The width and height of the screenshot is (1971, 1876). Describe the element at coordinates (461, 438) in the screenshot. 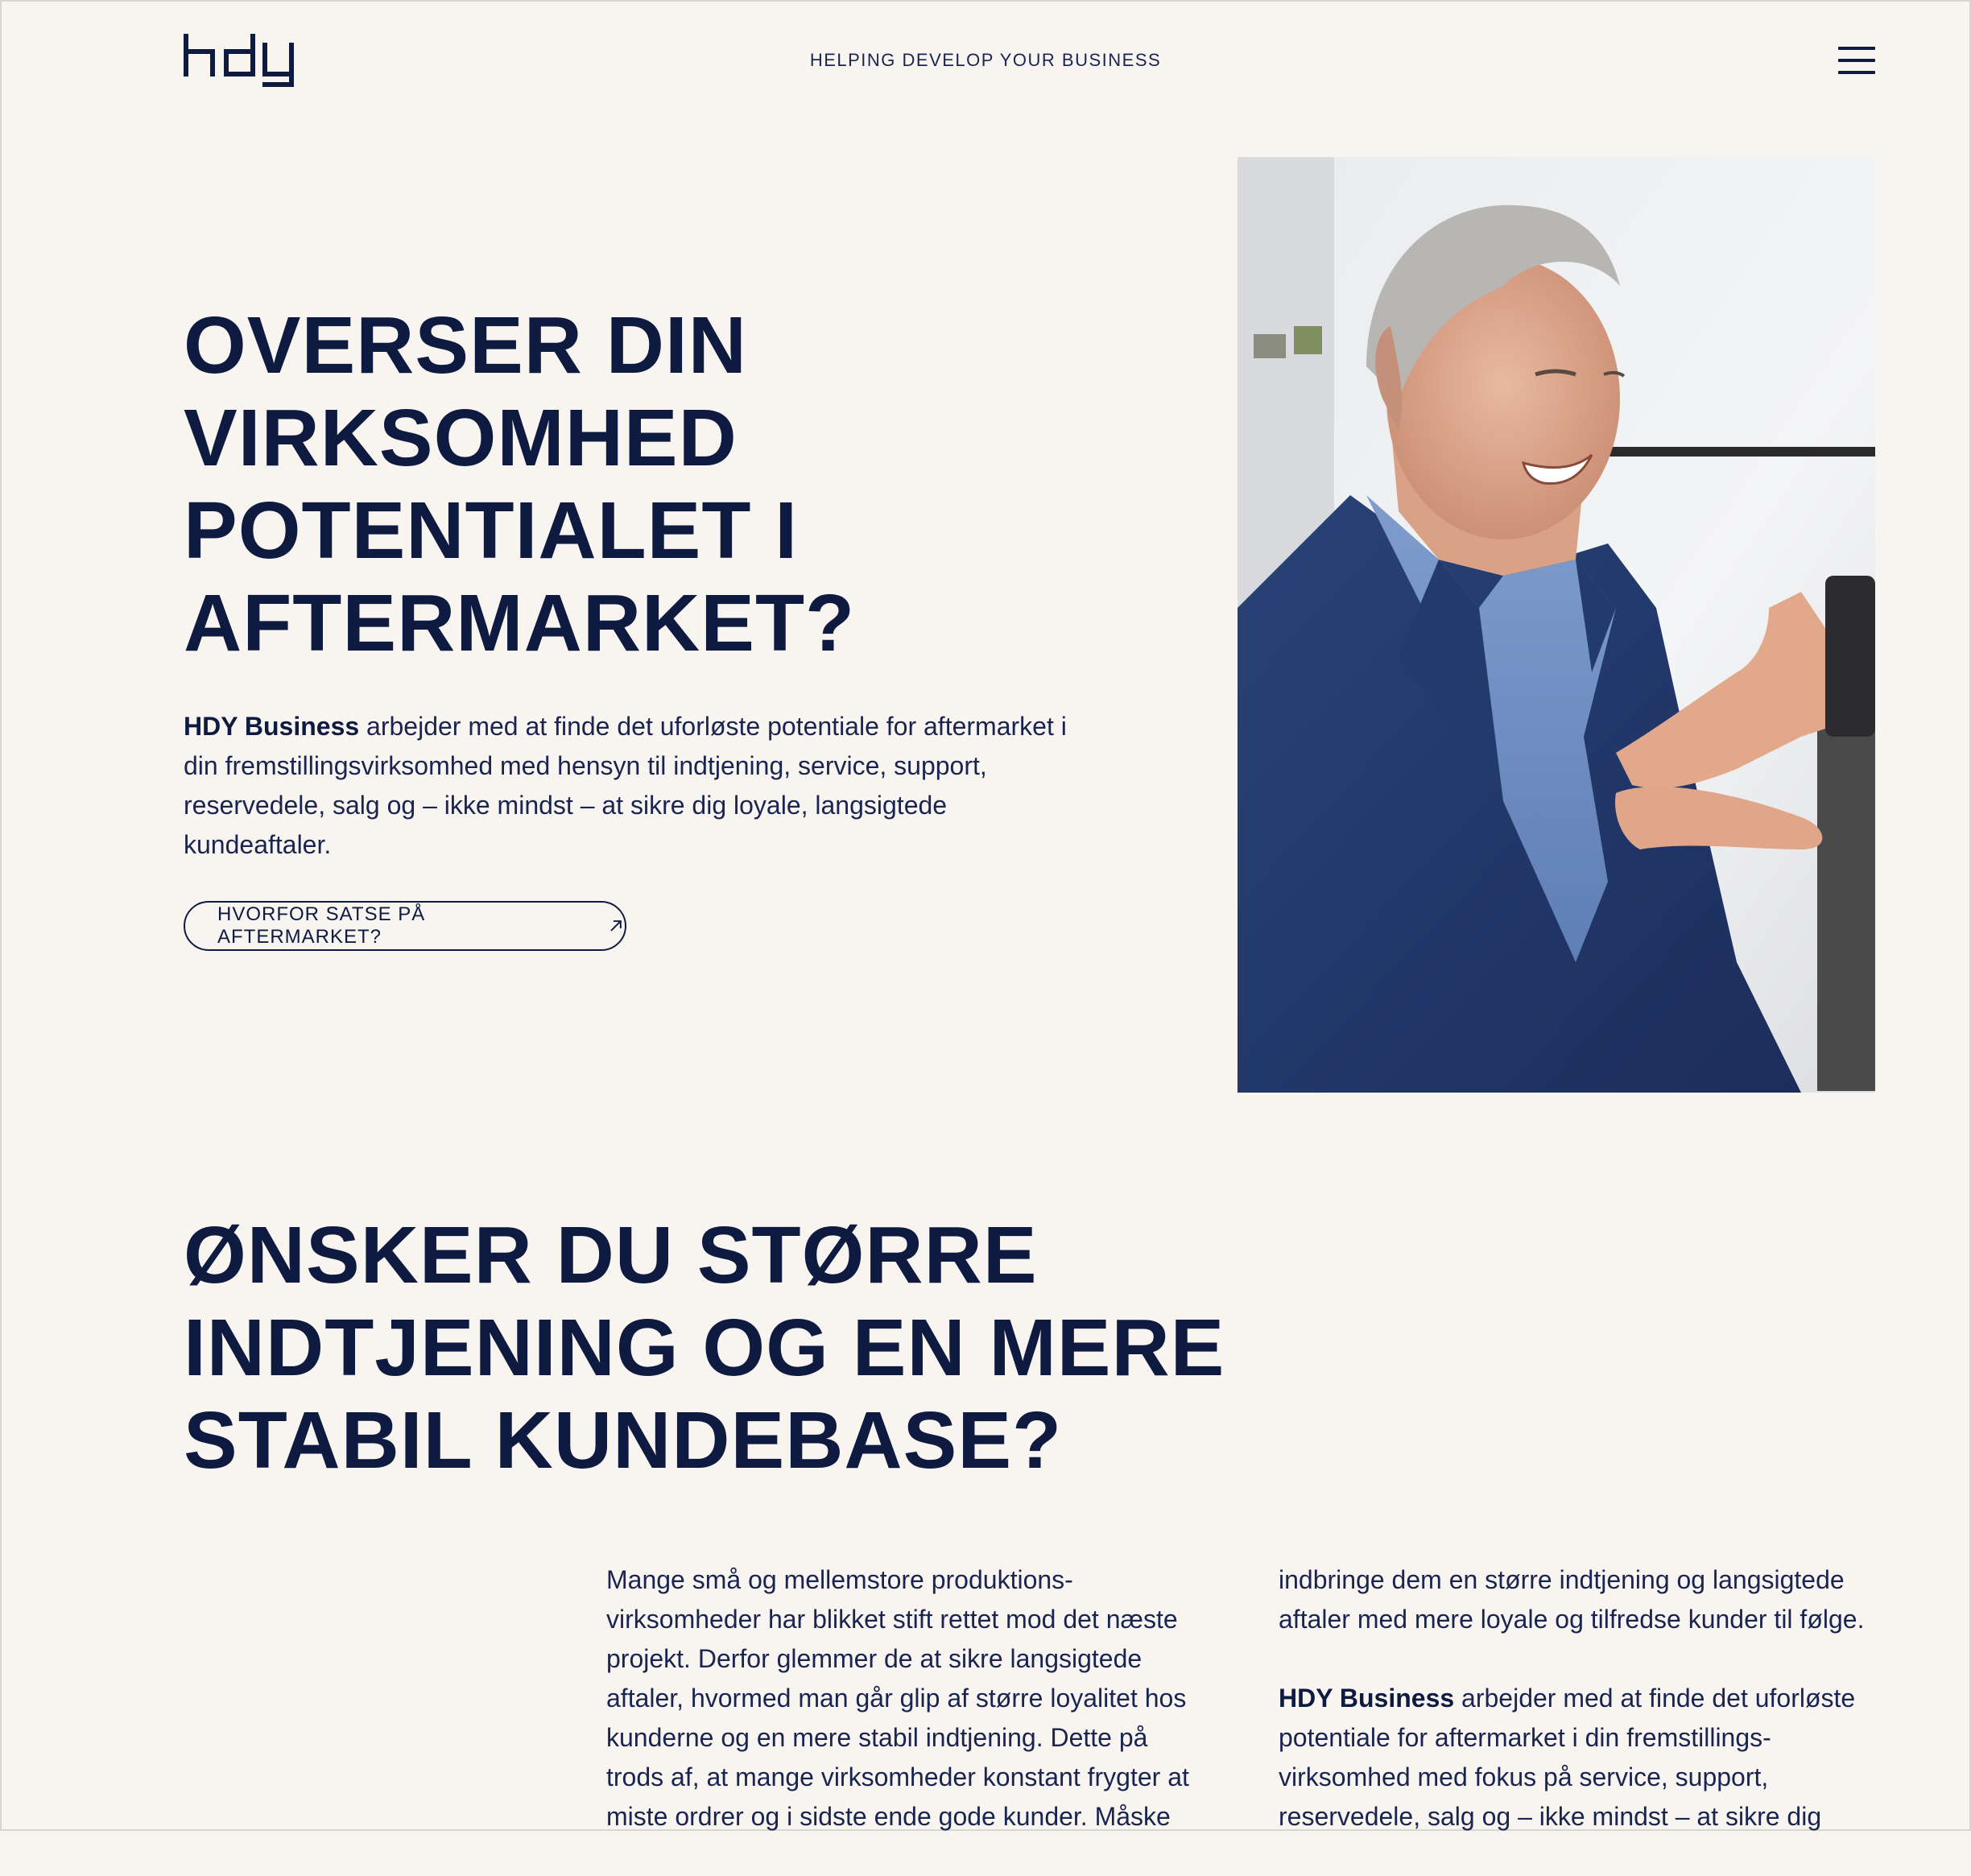

I see `hero-title-line: VIRKSOMHED` at that location.